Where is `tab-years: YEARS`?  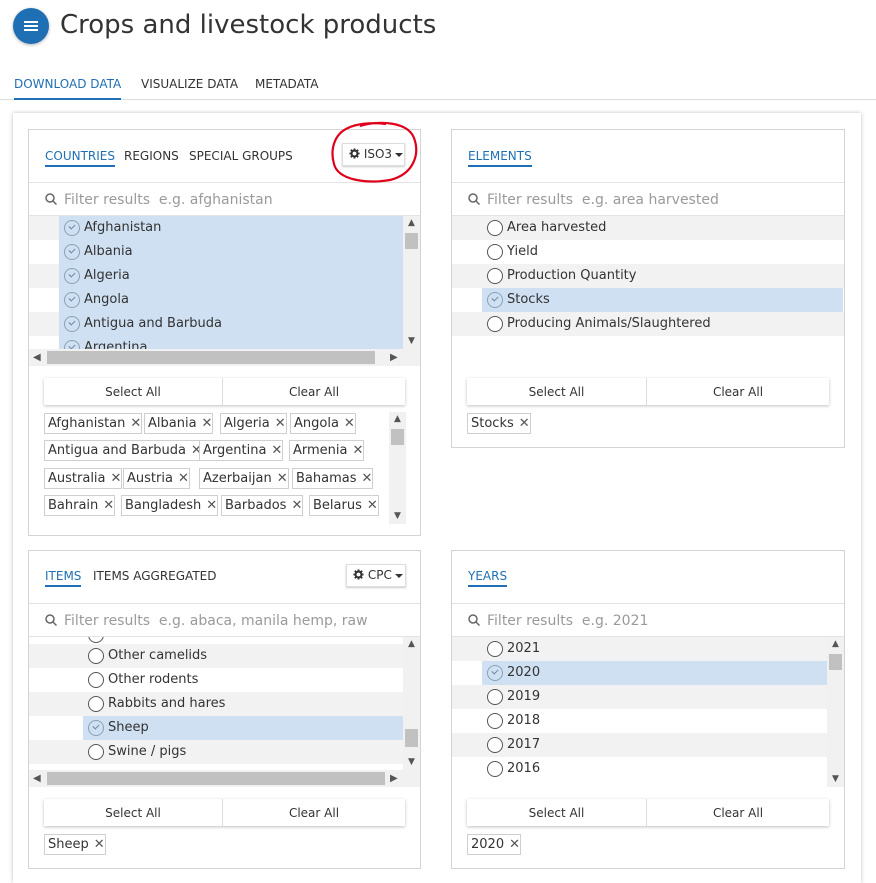
tab-years: YEARS is located at coordinates (488, 576).